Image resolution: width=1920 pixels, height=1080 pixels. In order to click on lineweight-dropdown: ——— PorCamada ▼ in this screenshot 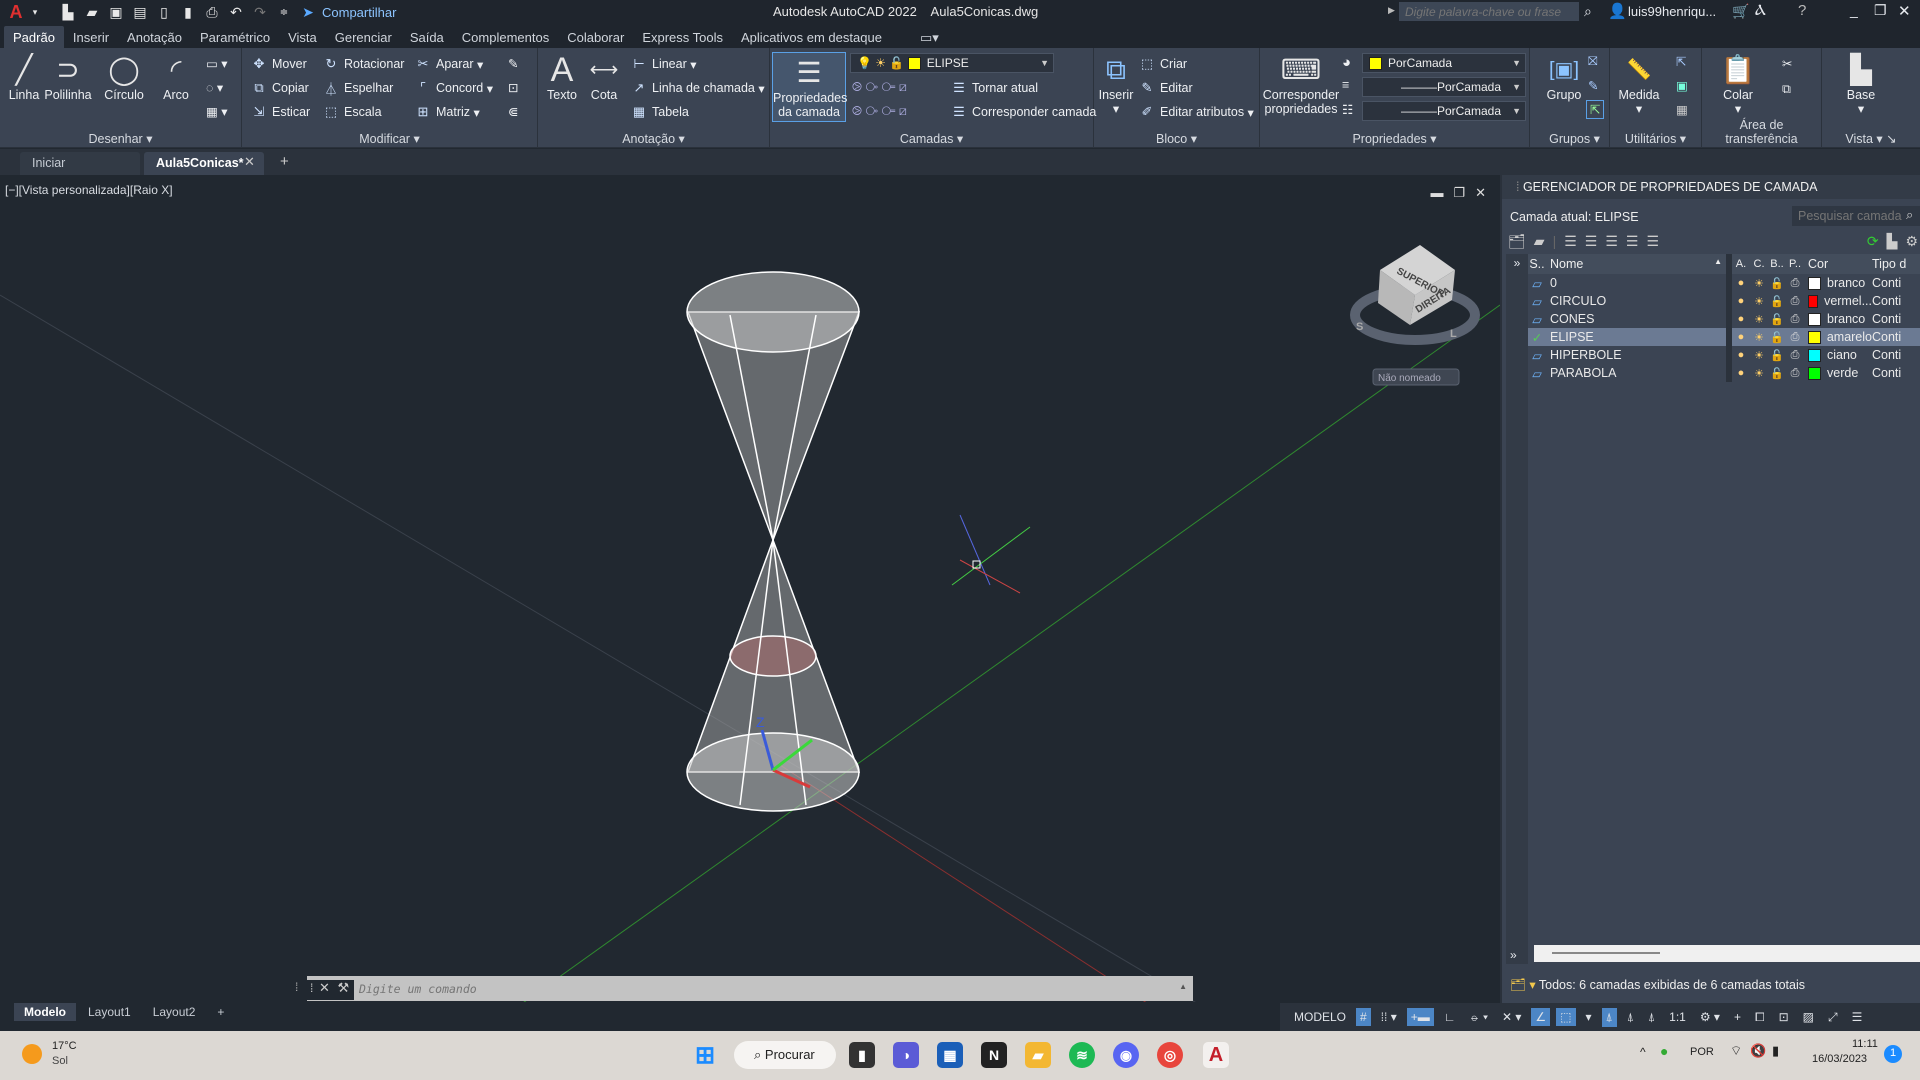, I will do `click(1444, 87)`.